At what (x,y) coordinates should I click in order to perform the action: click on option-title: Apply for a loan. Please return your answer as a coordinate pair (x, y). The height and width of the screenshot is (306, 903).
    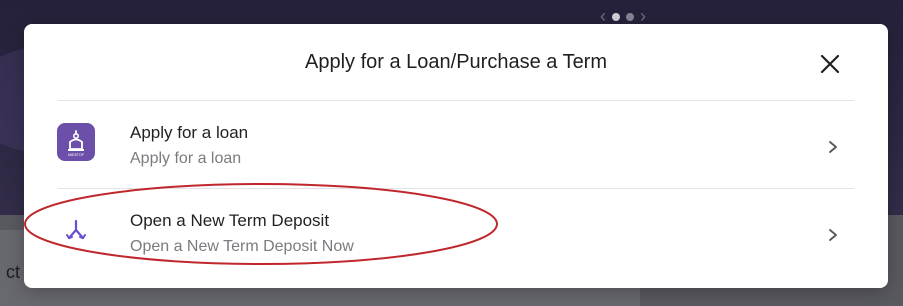
    Looking at the image, I should click on (189, 132).